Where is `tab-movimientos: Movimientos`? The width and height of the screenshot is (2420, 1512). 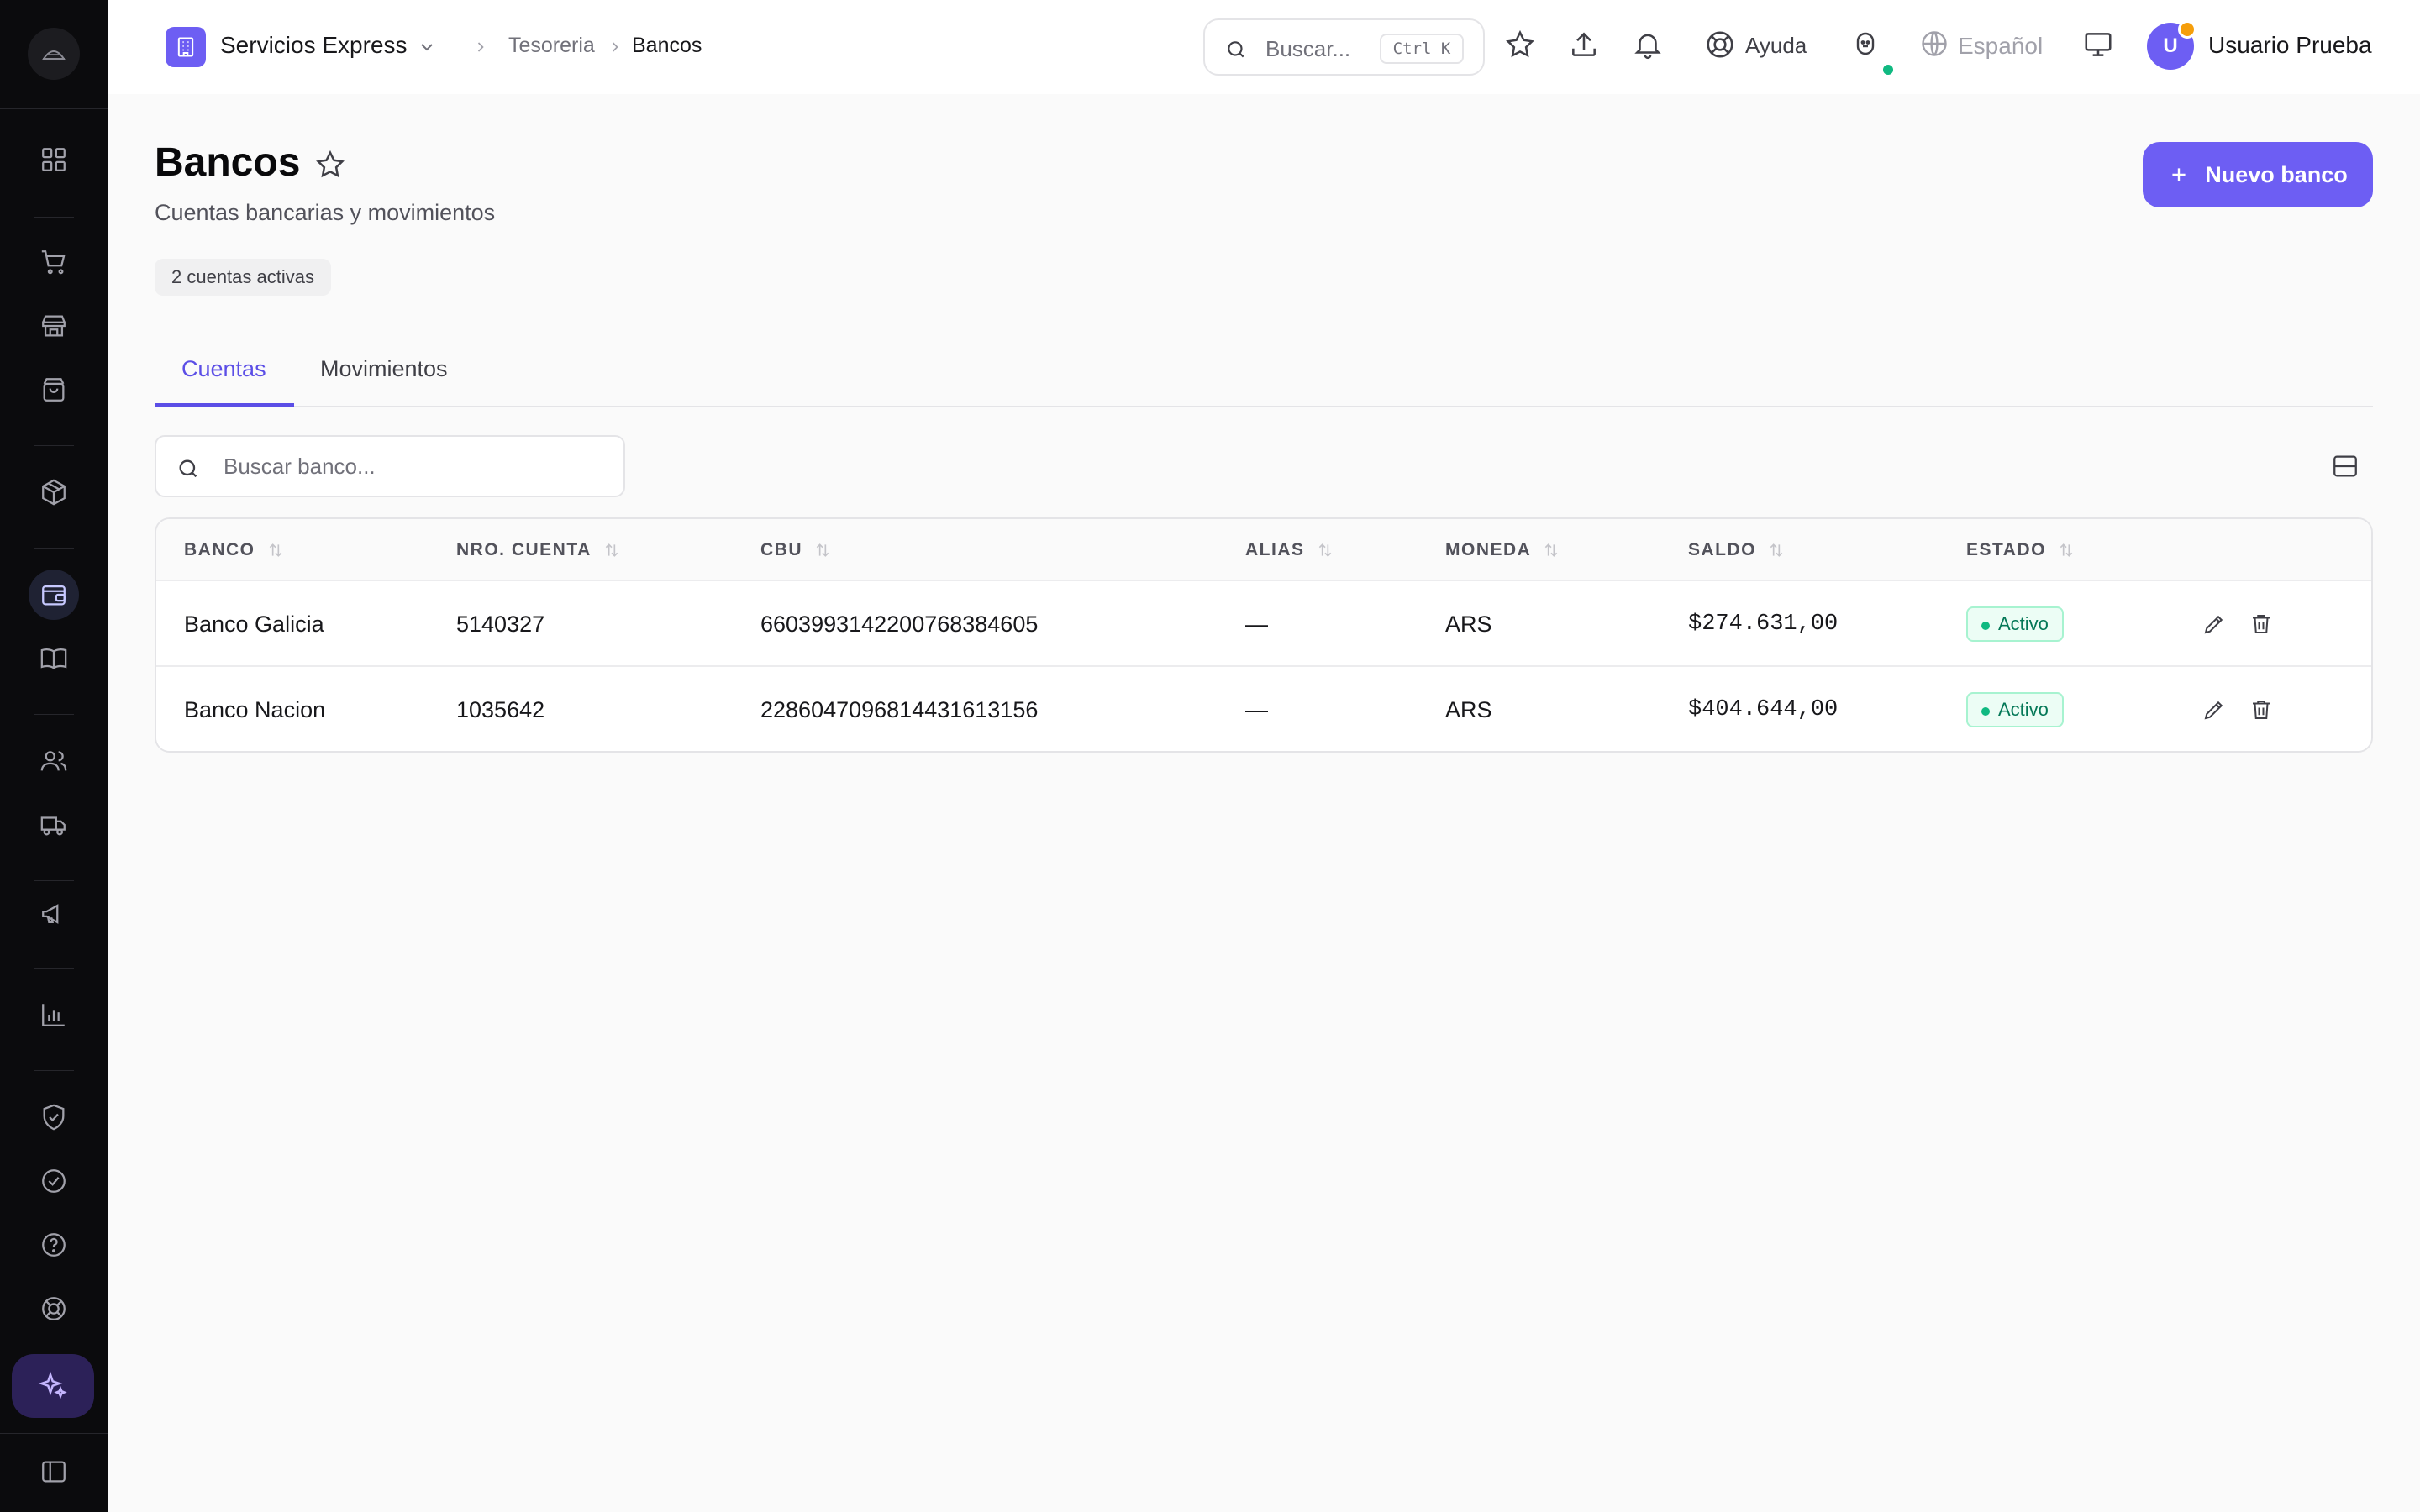 tab-movimientos: Movimientos is located at coordinates (384, 369).